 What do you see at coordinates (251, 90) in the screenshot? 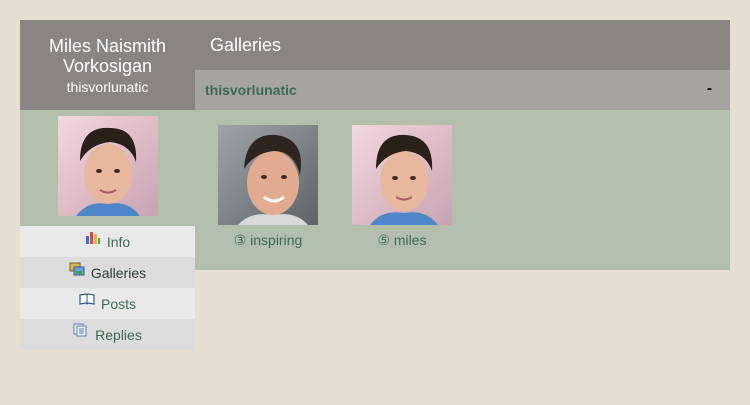
I see `gallery-title: thisvorlunatic` at bounding box center [251, 90].